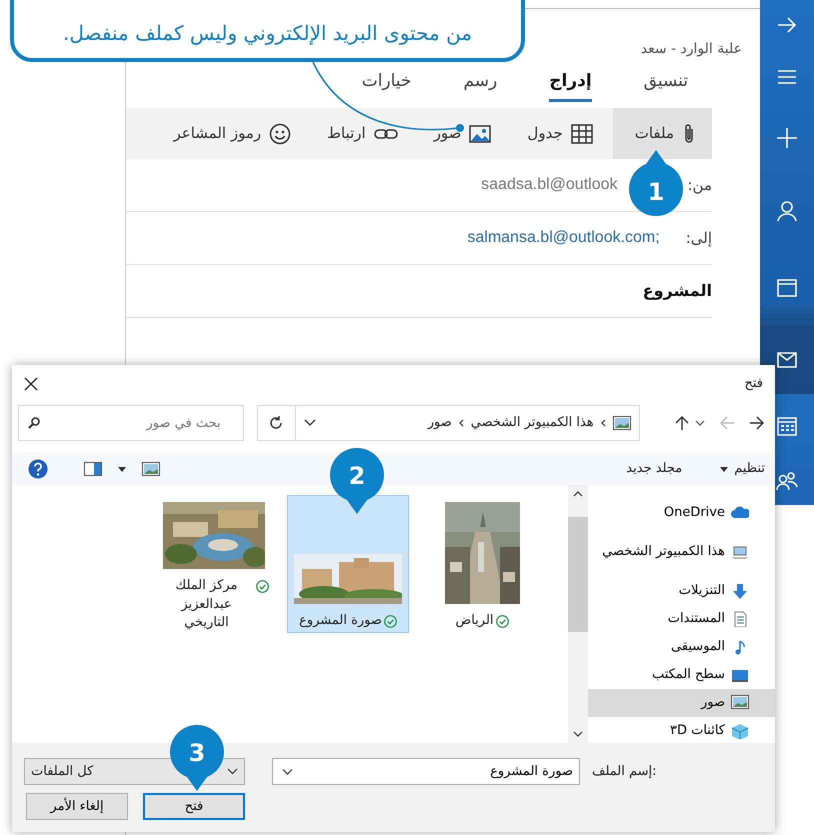 The width and height of the screenshot is (814, 835). I want to click on mail-icon, so click(787, 360).